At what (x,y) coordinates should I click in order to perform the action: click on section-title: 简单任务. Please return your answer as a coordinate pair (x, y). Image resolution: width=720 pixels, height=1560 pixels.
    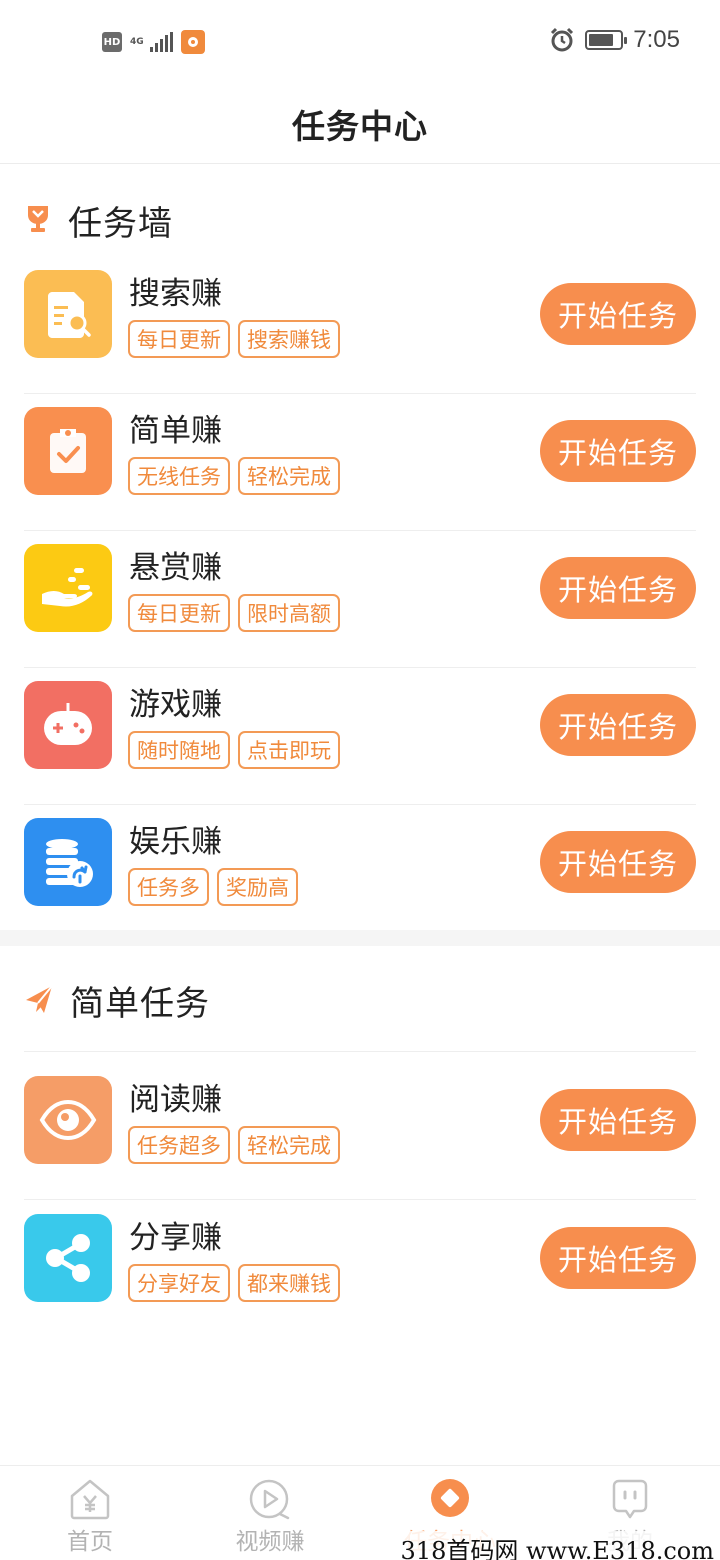
    Looking at the image, I should click on (140, 1004).